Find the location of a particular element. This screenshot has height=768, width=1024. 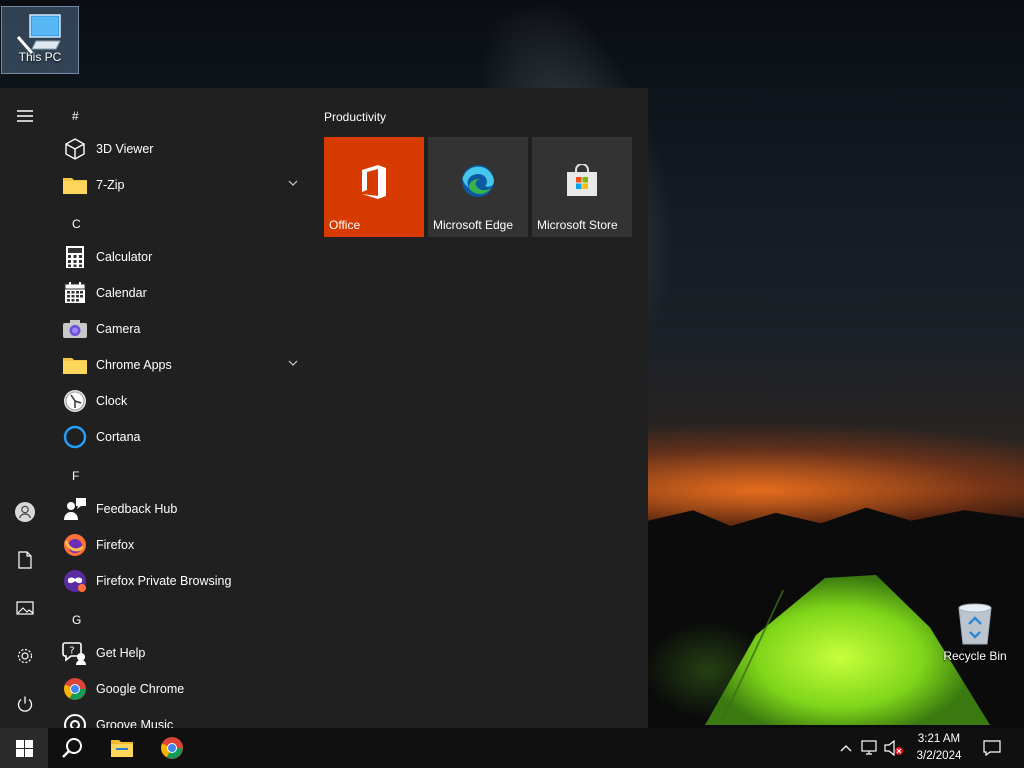

app-item-label: Camera is located at coordinates (118, 329).